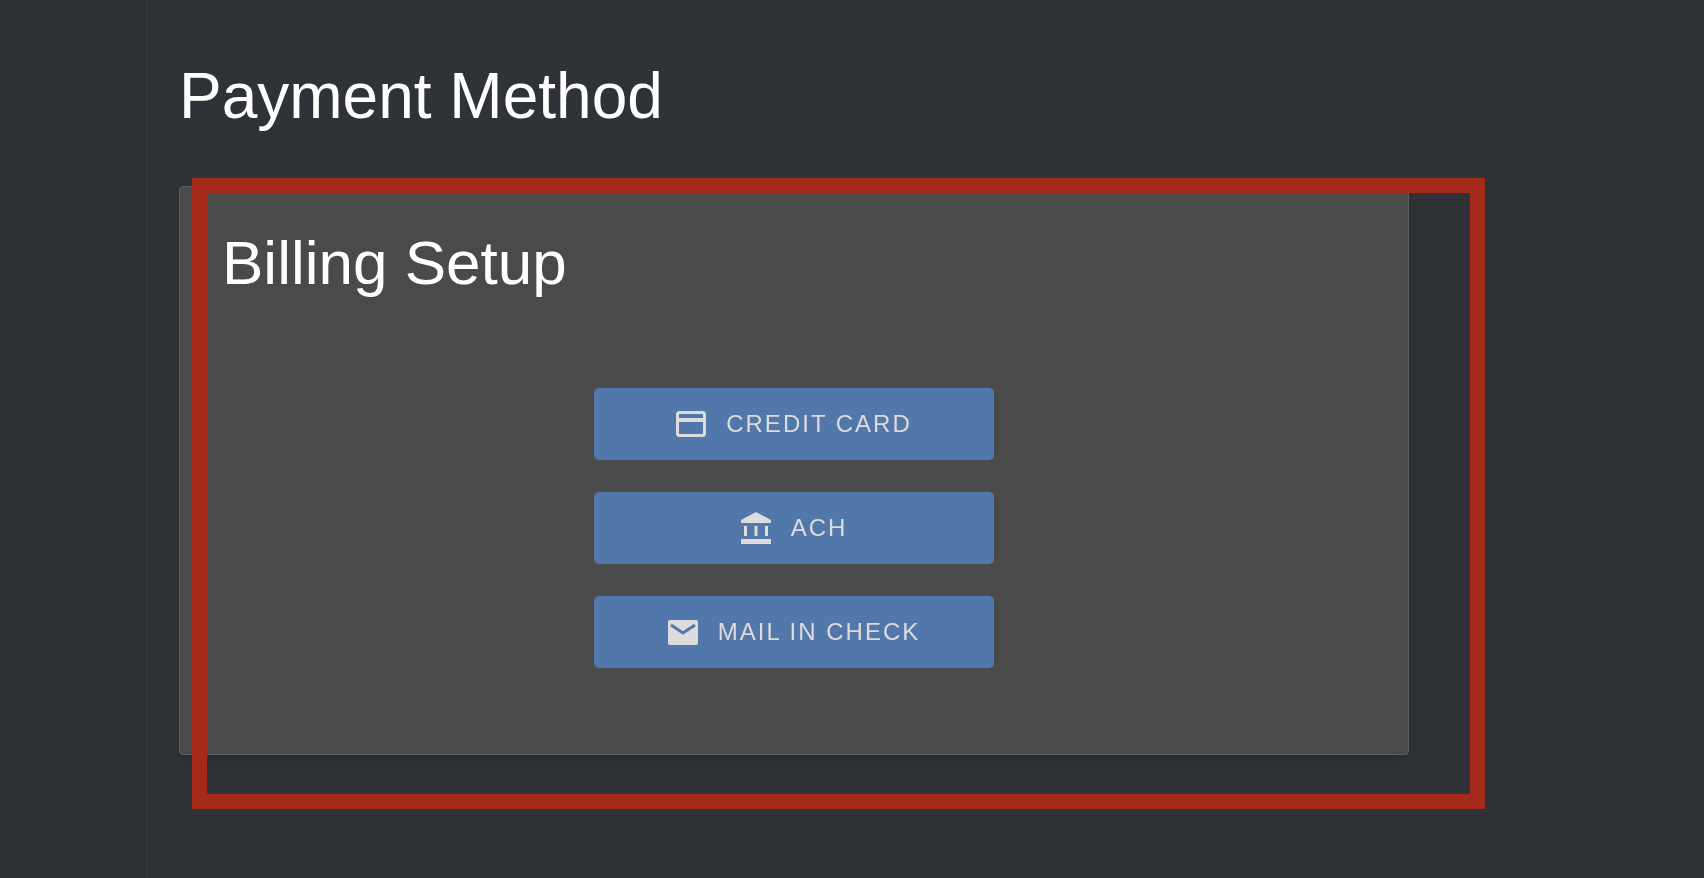 The image size is (1704, 878). What do you see at coordinates (691, 424) in the screenshot?
I see `credit-card-icon` at bounding box center [691, 424].